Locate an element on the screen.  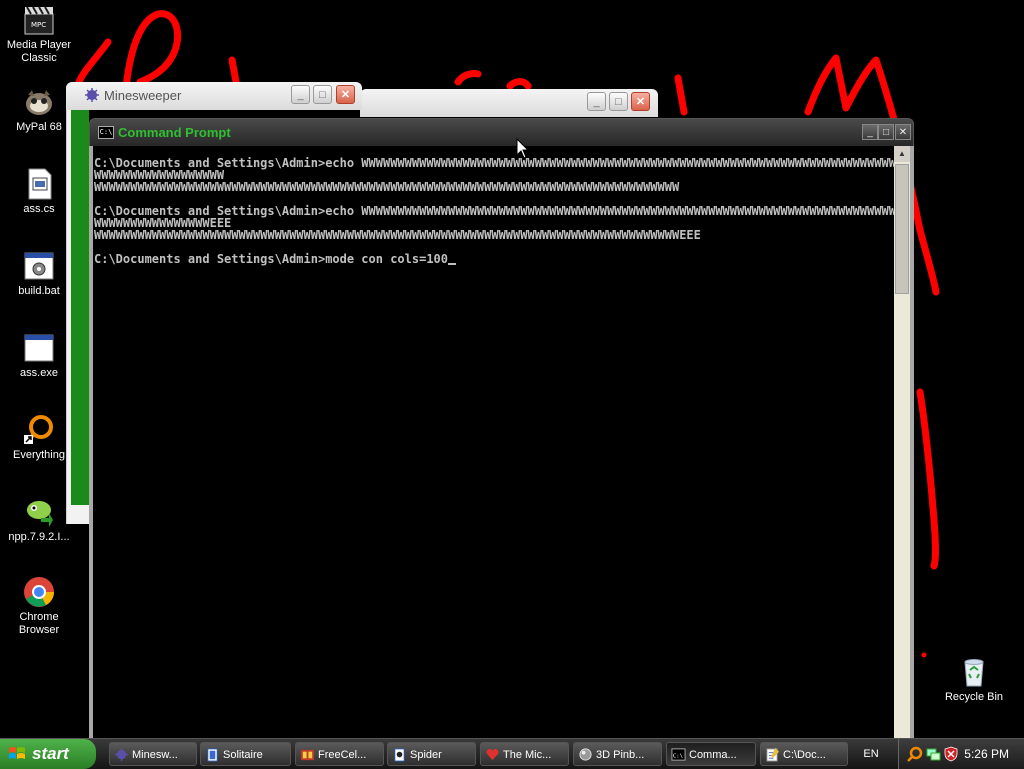
search-tray-icon is located at coordinates (915, 754).